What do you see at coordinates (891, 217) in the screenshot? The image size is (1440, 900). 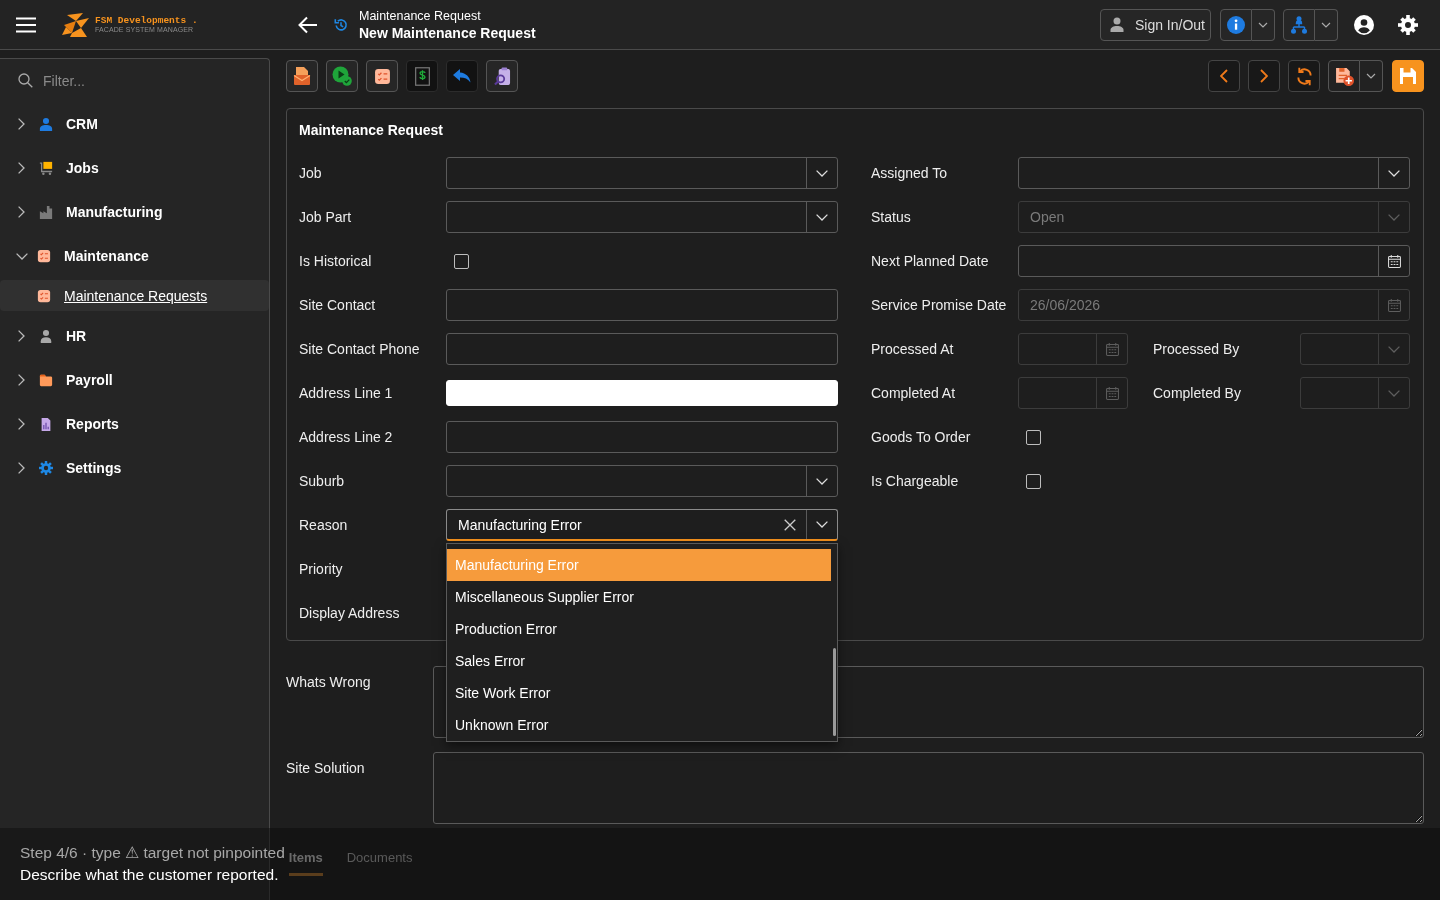 I see `field-label: Status` at bounding box center [891, 217].